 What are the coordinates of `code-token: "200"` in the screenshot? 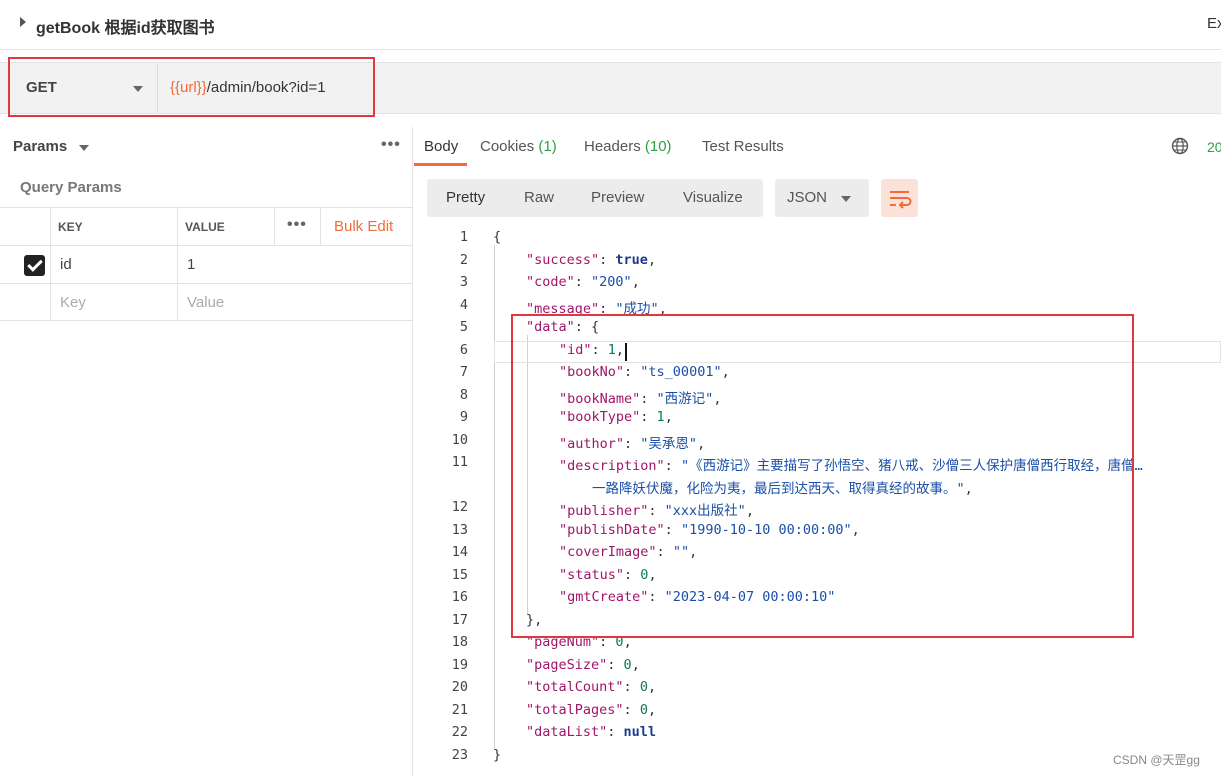 It's located at (611, 282).